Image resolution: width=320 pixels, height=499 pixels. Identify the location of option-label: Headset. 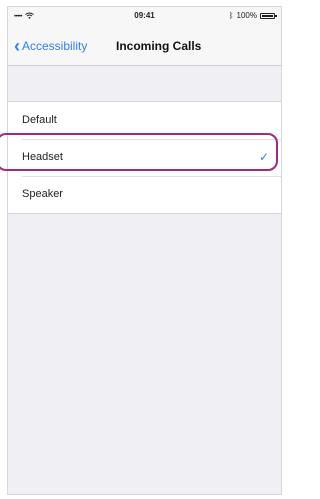
(42, 157).